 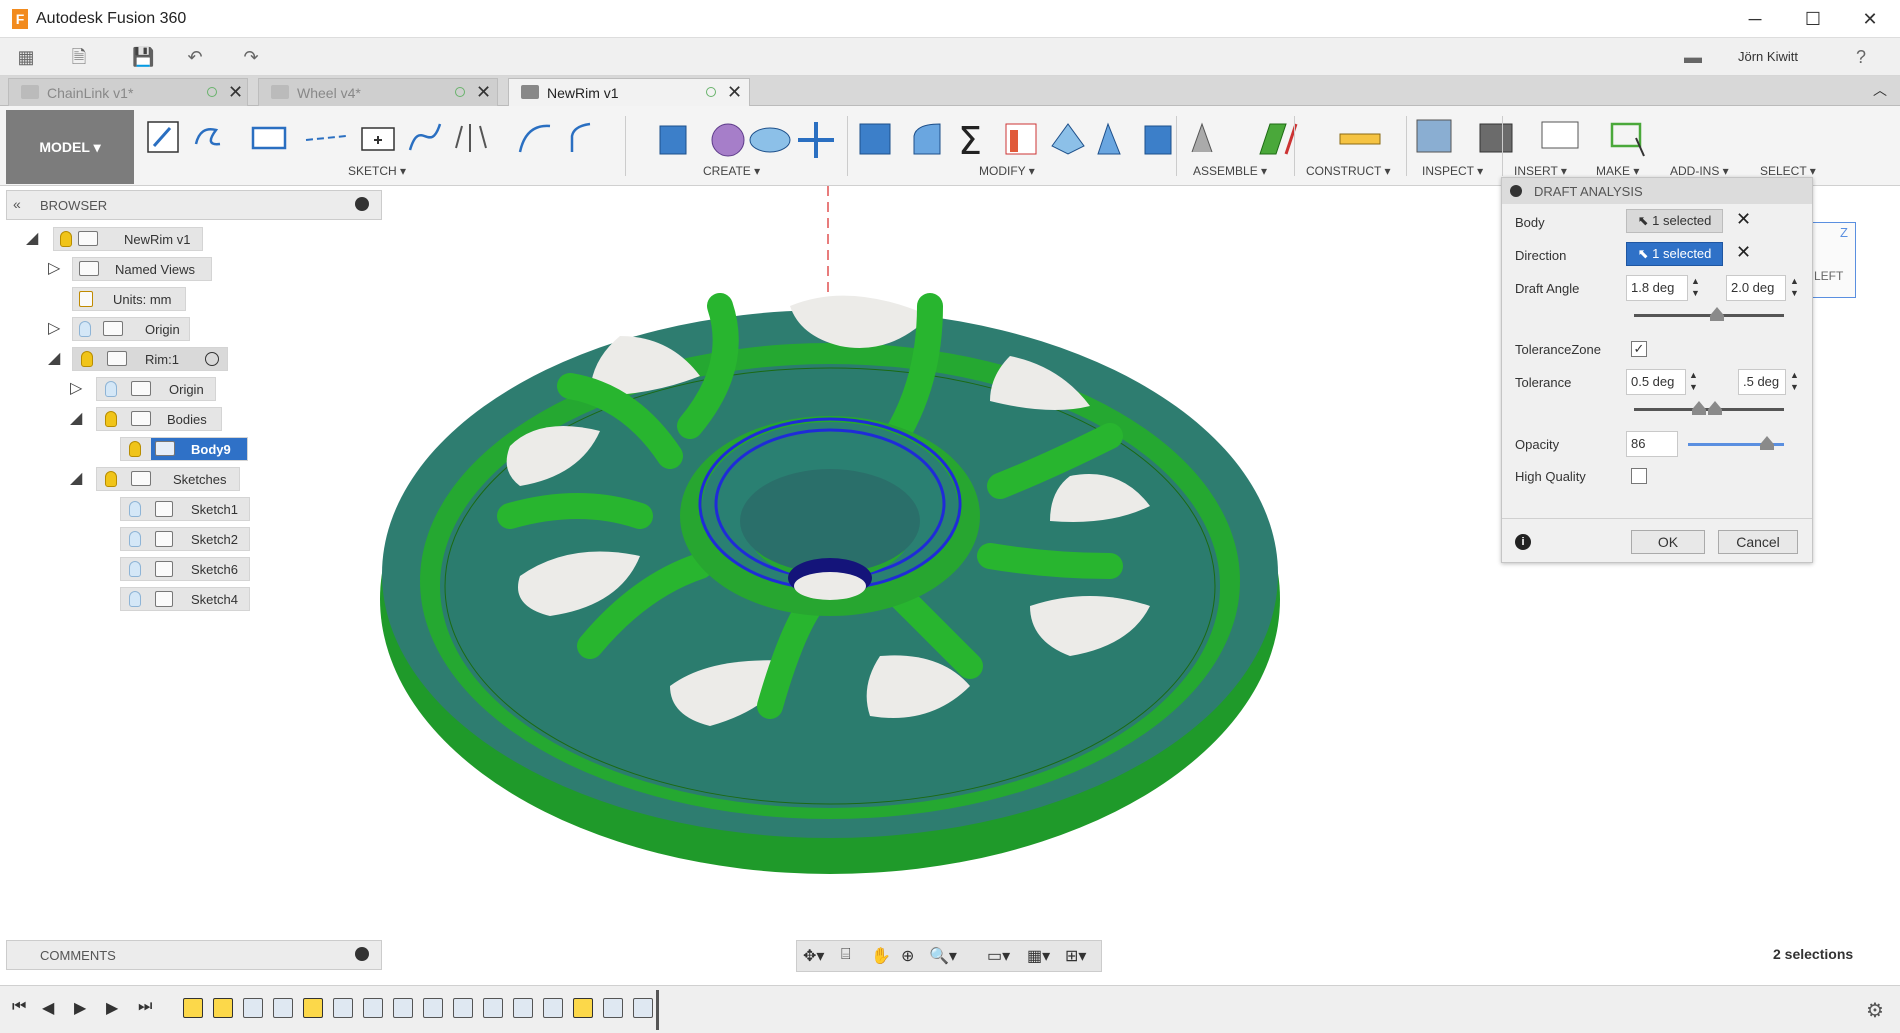 What do you see at coordinates (48, 1008) in the screenshot?
I see `step-back-icon: ◀` at bounding box center [48, 1008].